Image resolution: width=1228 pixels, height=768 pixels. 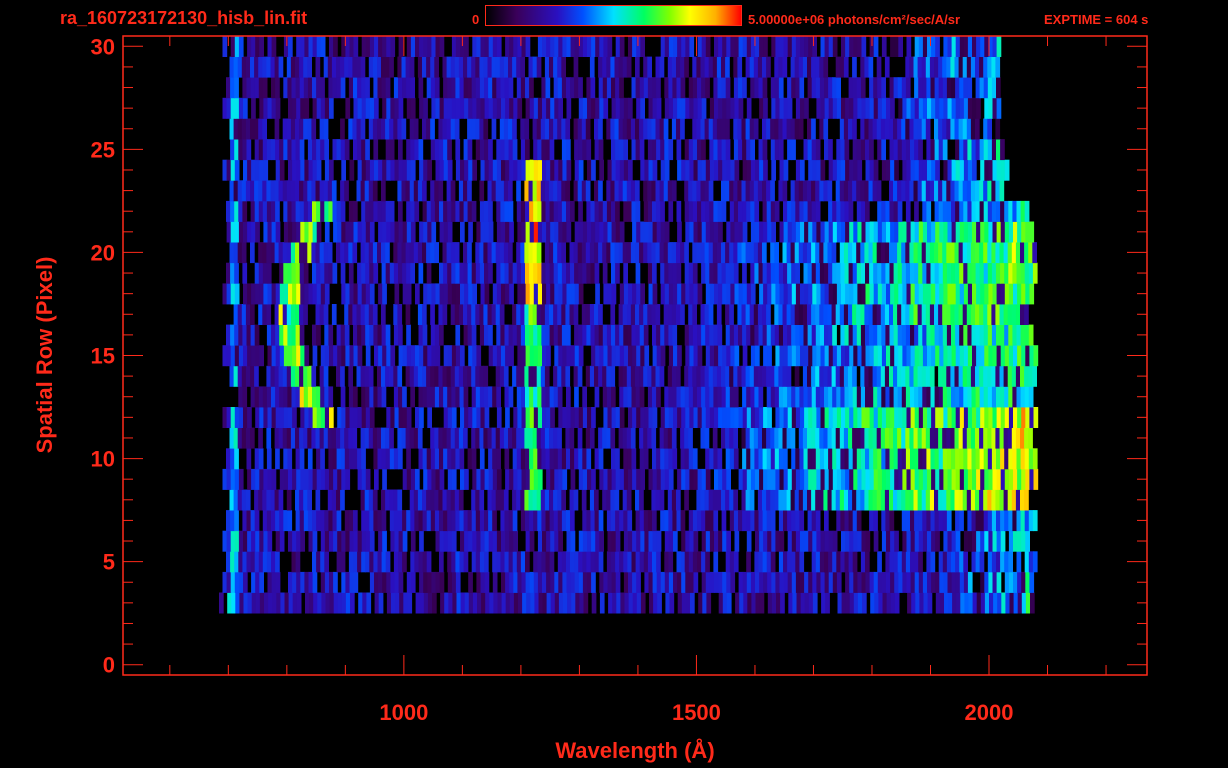 I want to click on y-tick-label: 5, so click(x=109, y=562).